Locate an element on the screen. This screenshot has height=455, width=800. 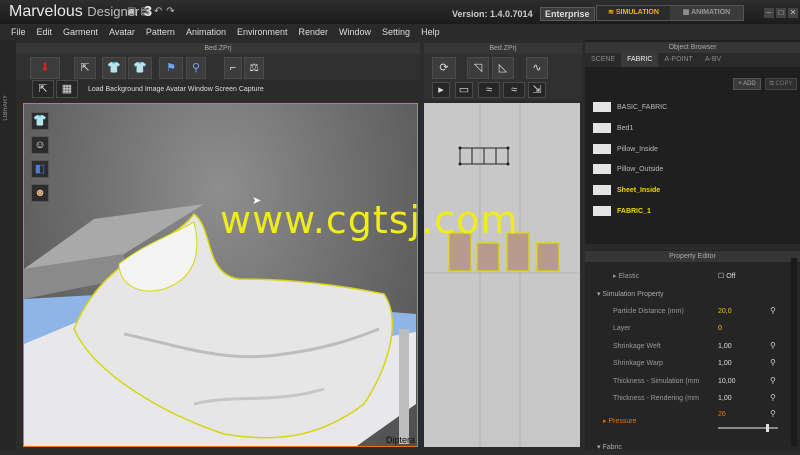
property-value: 0 is located at coordinates (720, 328).